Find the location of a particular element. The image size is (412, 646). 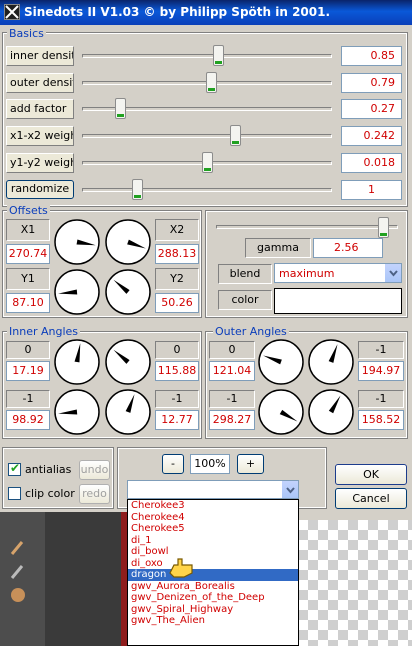

param-value-4: 0.018 is located at coordinates (371, 163).